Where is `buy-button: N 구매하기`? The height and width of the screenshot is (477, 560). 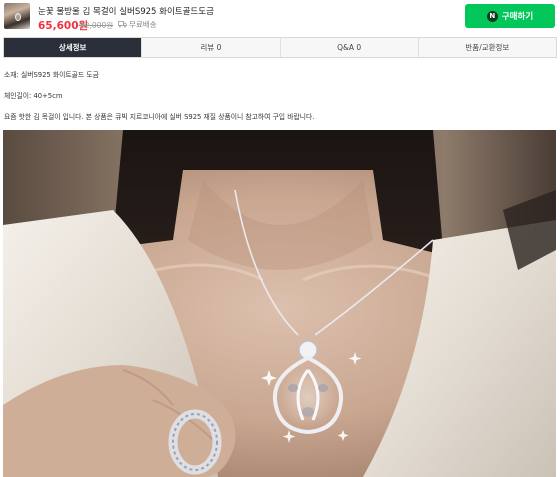 buy-button: N 구매하기 is located at coordinates (510, 16).